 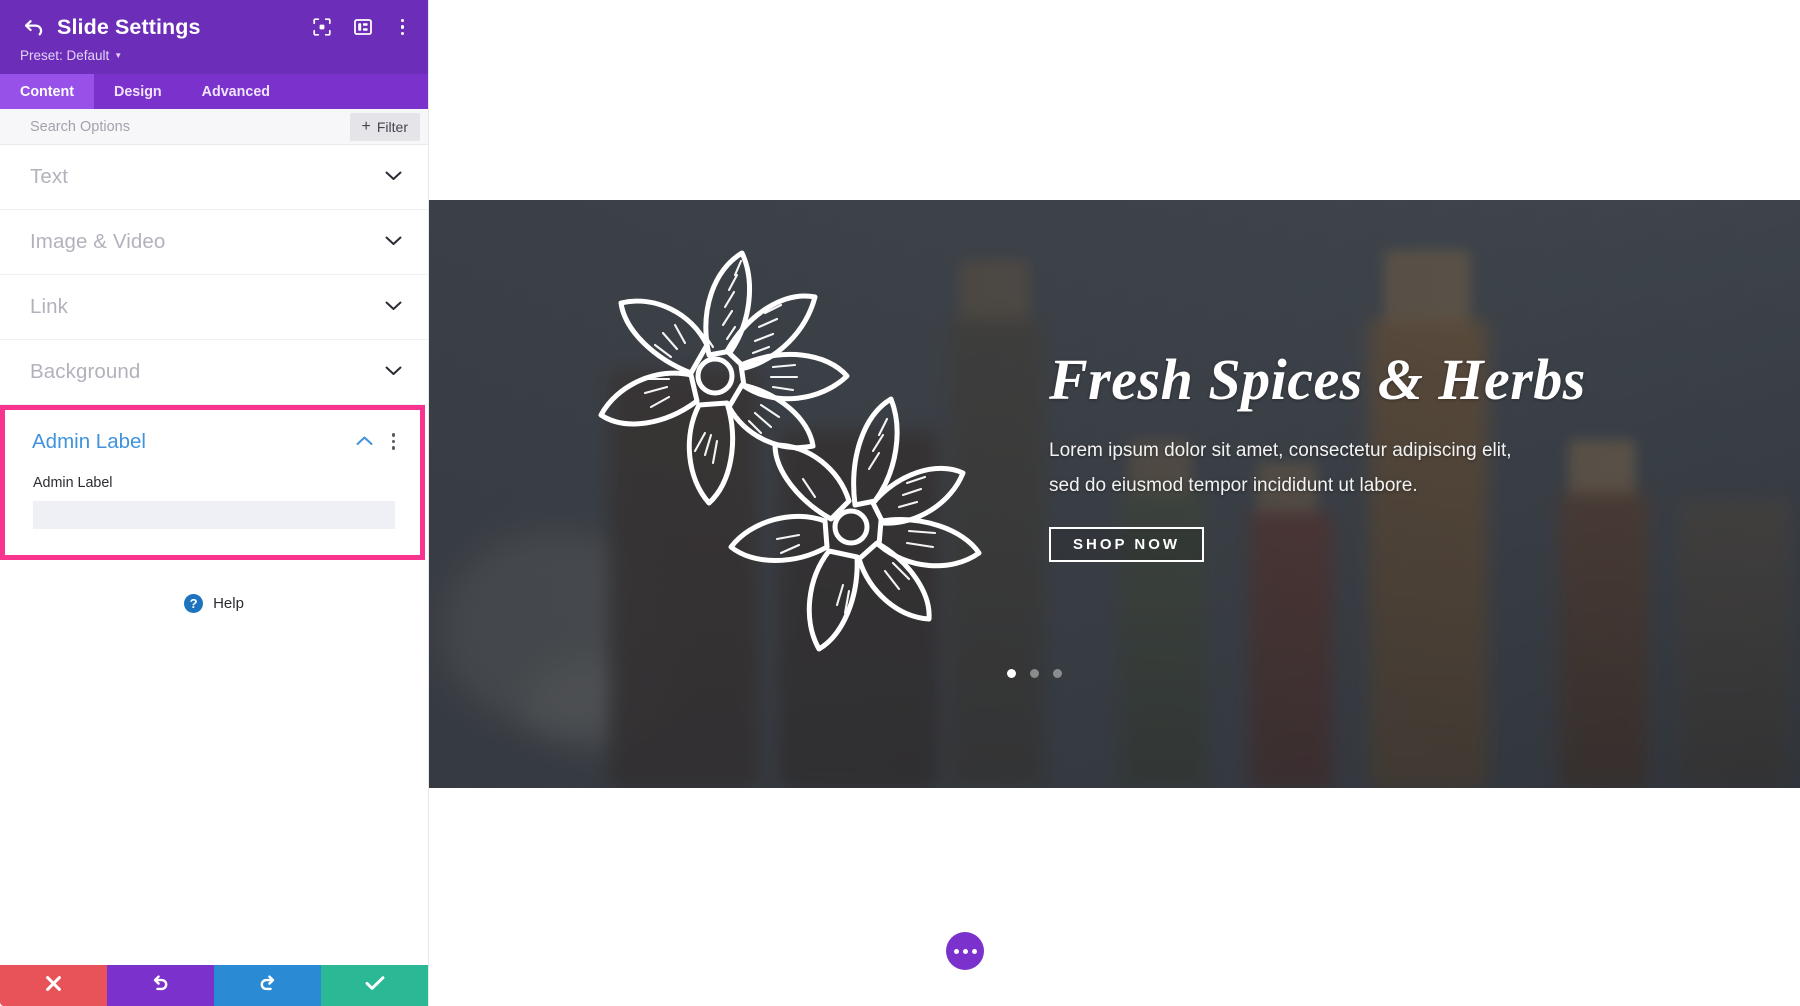 What do you see at coordinates (47, 91) in the screenshot?
I see `tab-content: Content` at bounding box center [47, 91].